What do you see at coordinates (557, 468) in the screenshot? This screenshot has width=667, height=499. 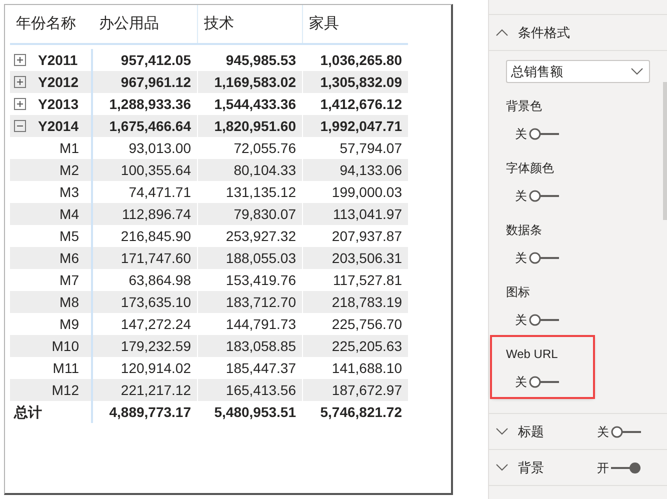 I see `section-title: 背景` at bounding box center [557, 468].